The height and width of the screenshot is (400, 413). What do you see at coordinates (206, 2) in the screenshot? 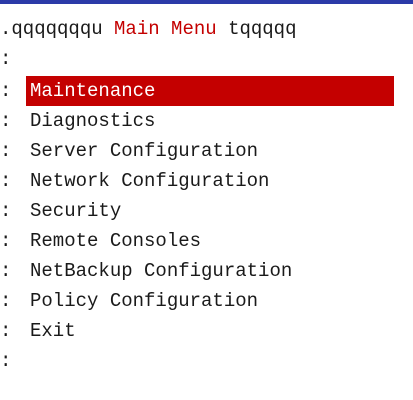
I see `top-rule` at bounding box center [206, 2].